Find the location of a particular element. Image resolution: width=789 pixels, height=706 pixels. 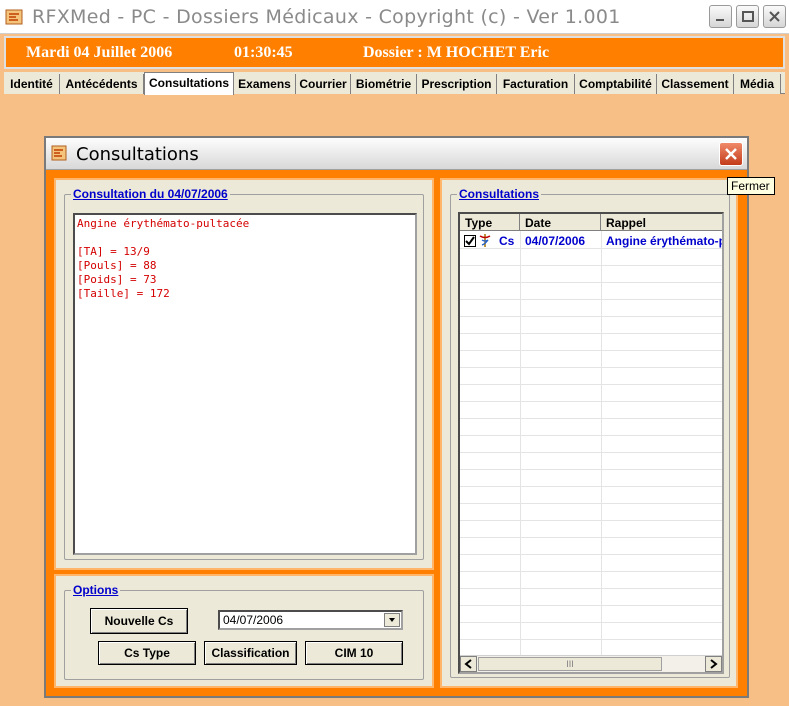

cim10-button: CIM 10 is located at coordinates (354, 653).